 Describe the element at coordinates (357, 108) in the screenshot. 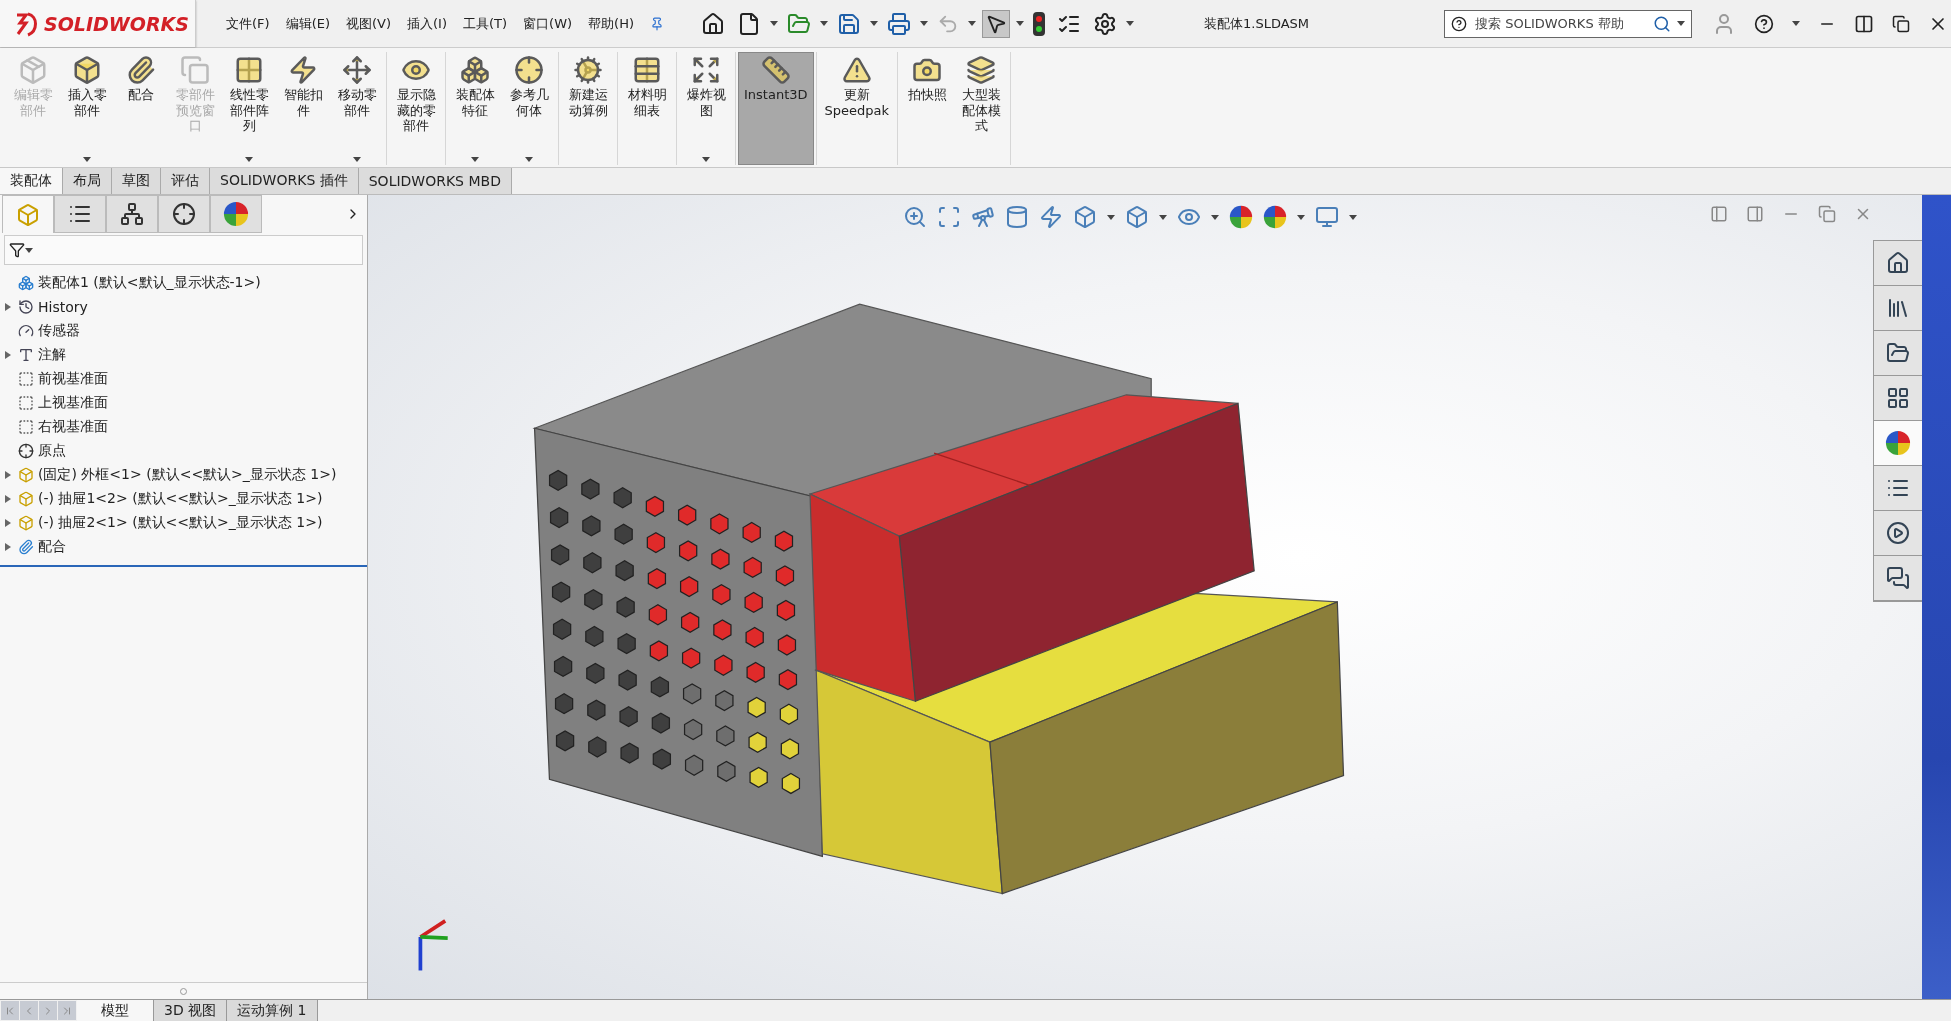

I see `ribbon-button: 移动零部件` at that location.